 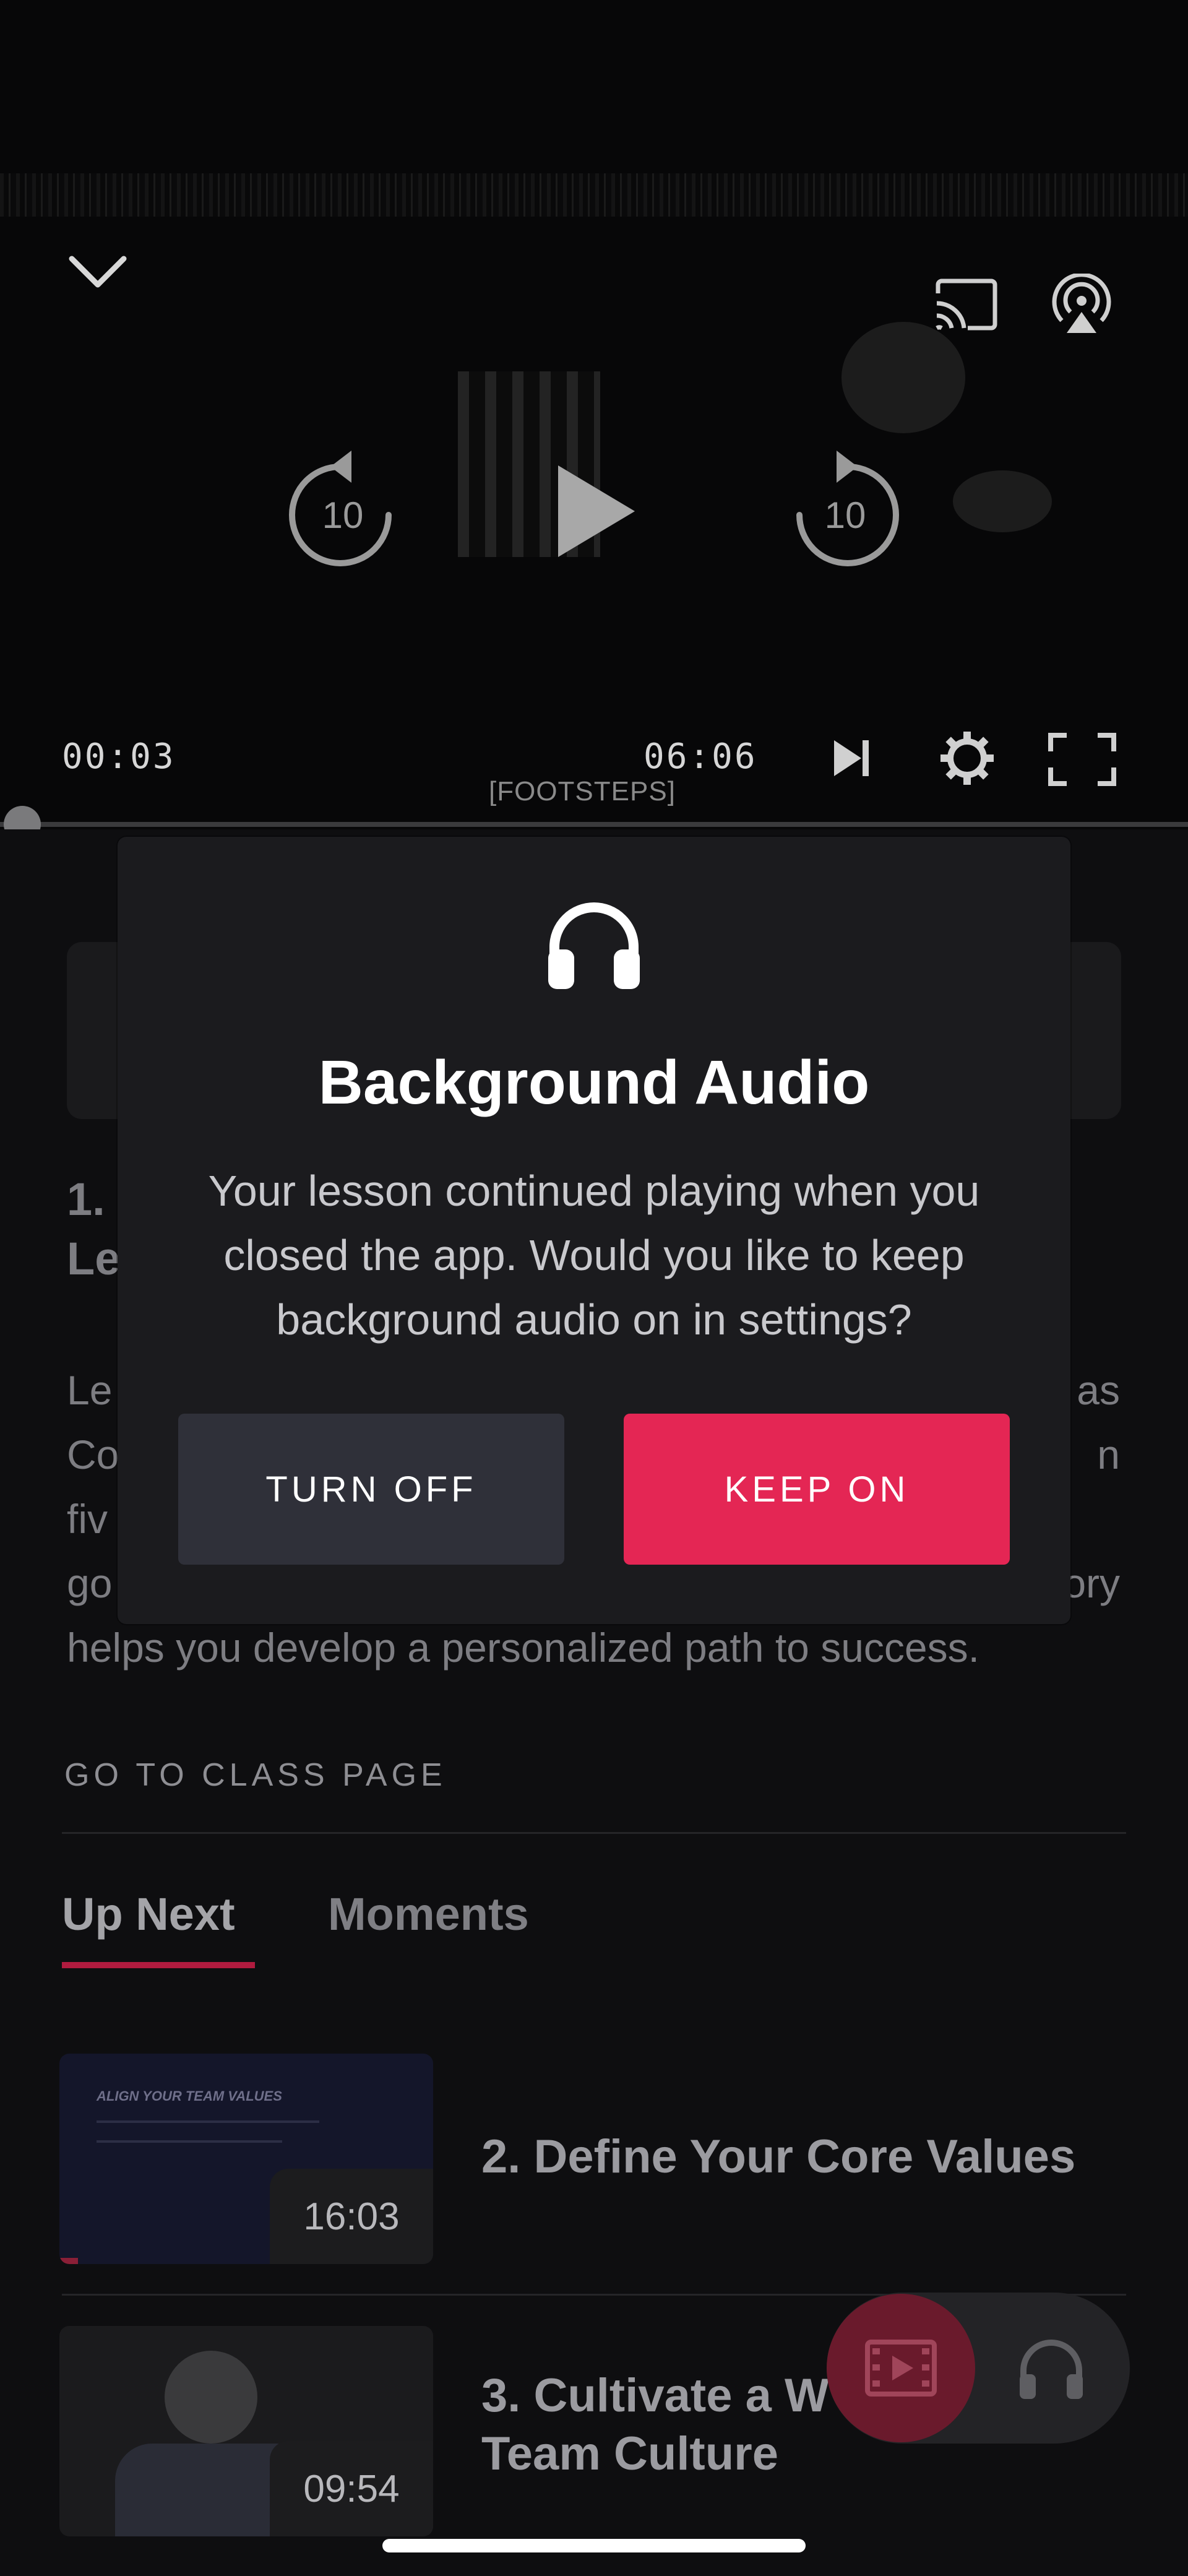 What do you see at coordinates (371, 1489) in the screenshot?
I see `turn-off-button: TURN OFF` at bounding box center [371, 1489].